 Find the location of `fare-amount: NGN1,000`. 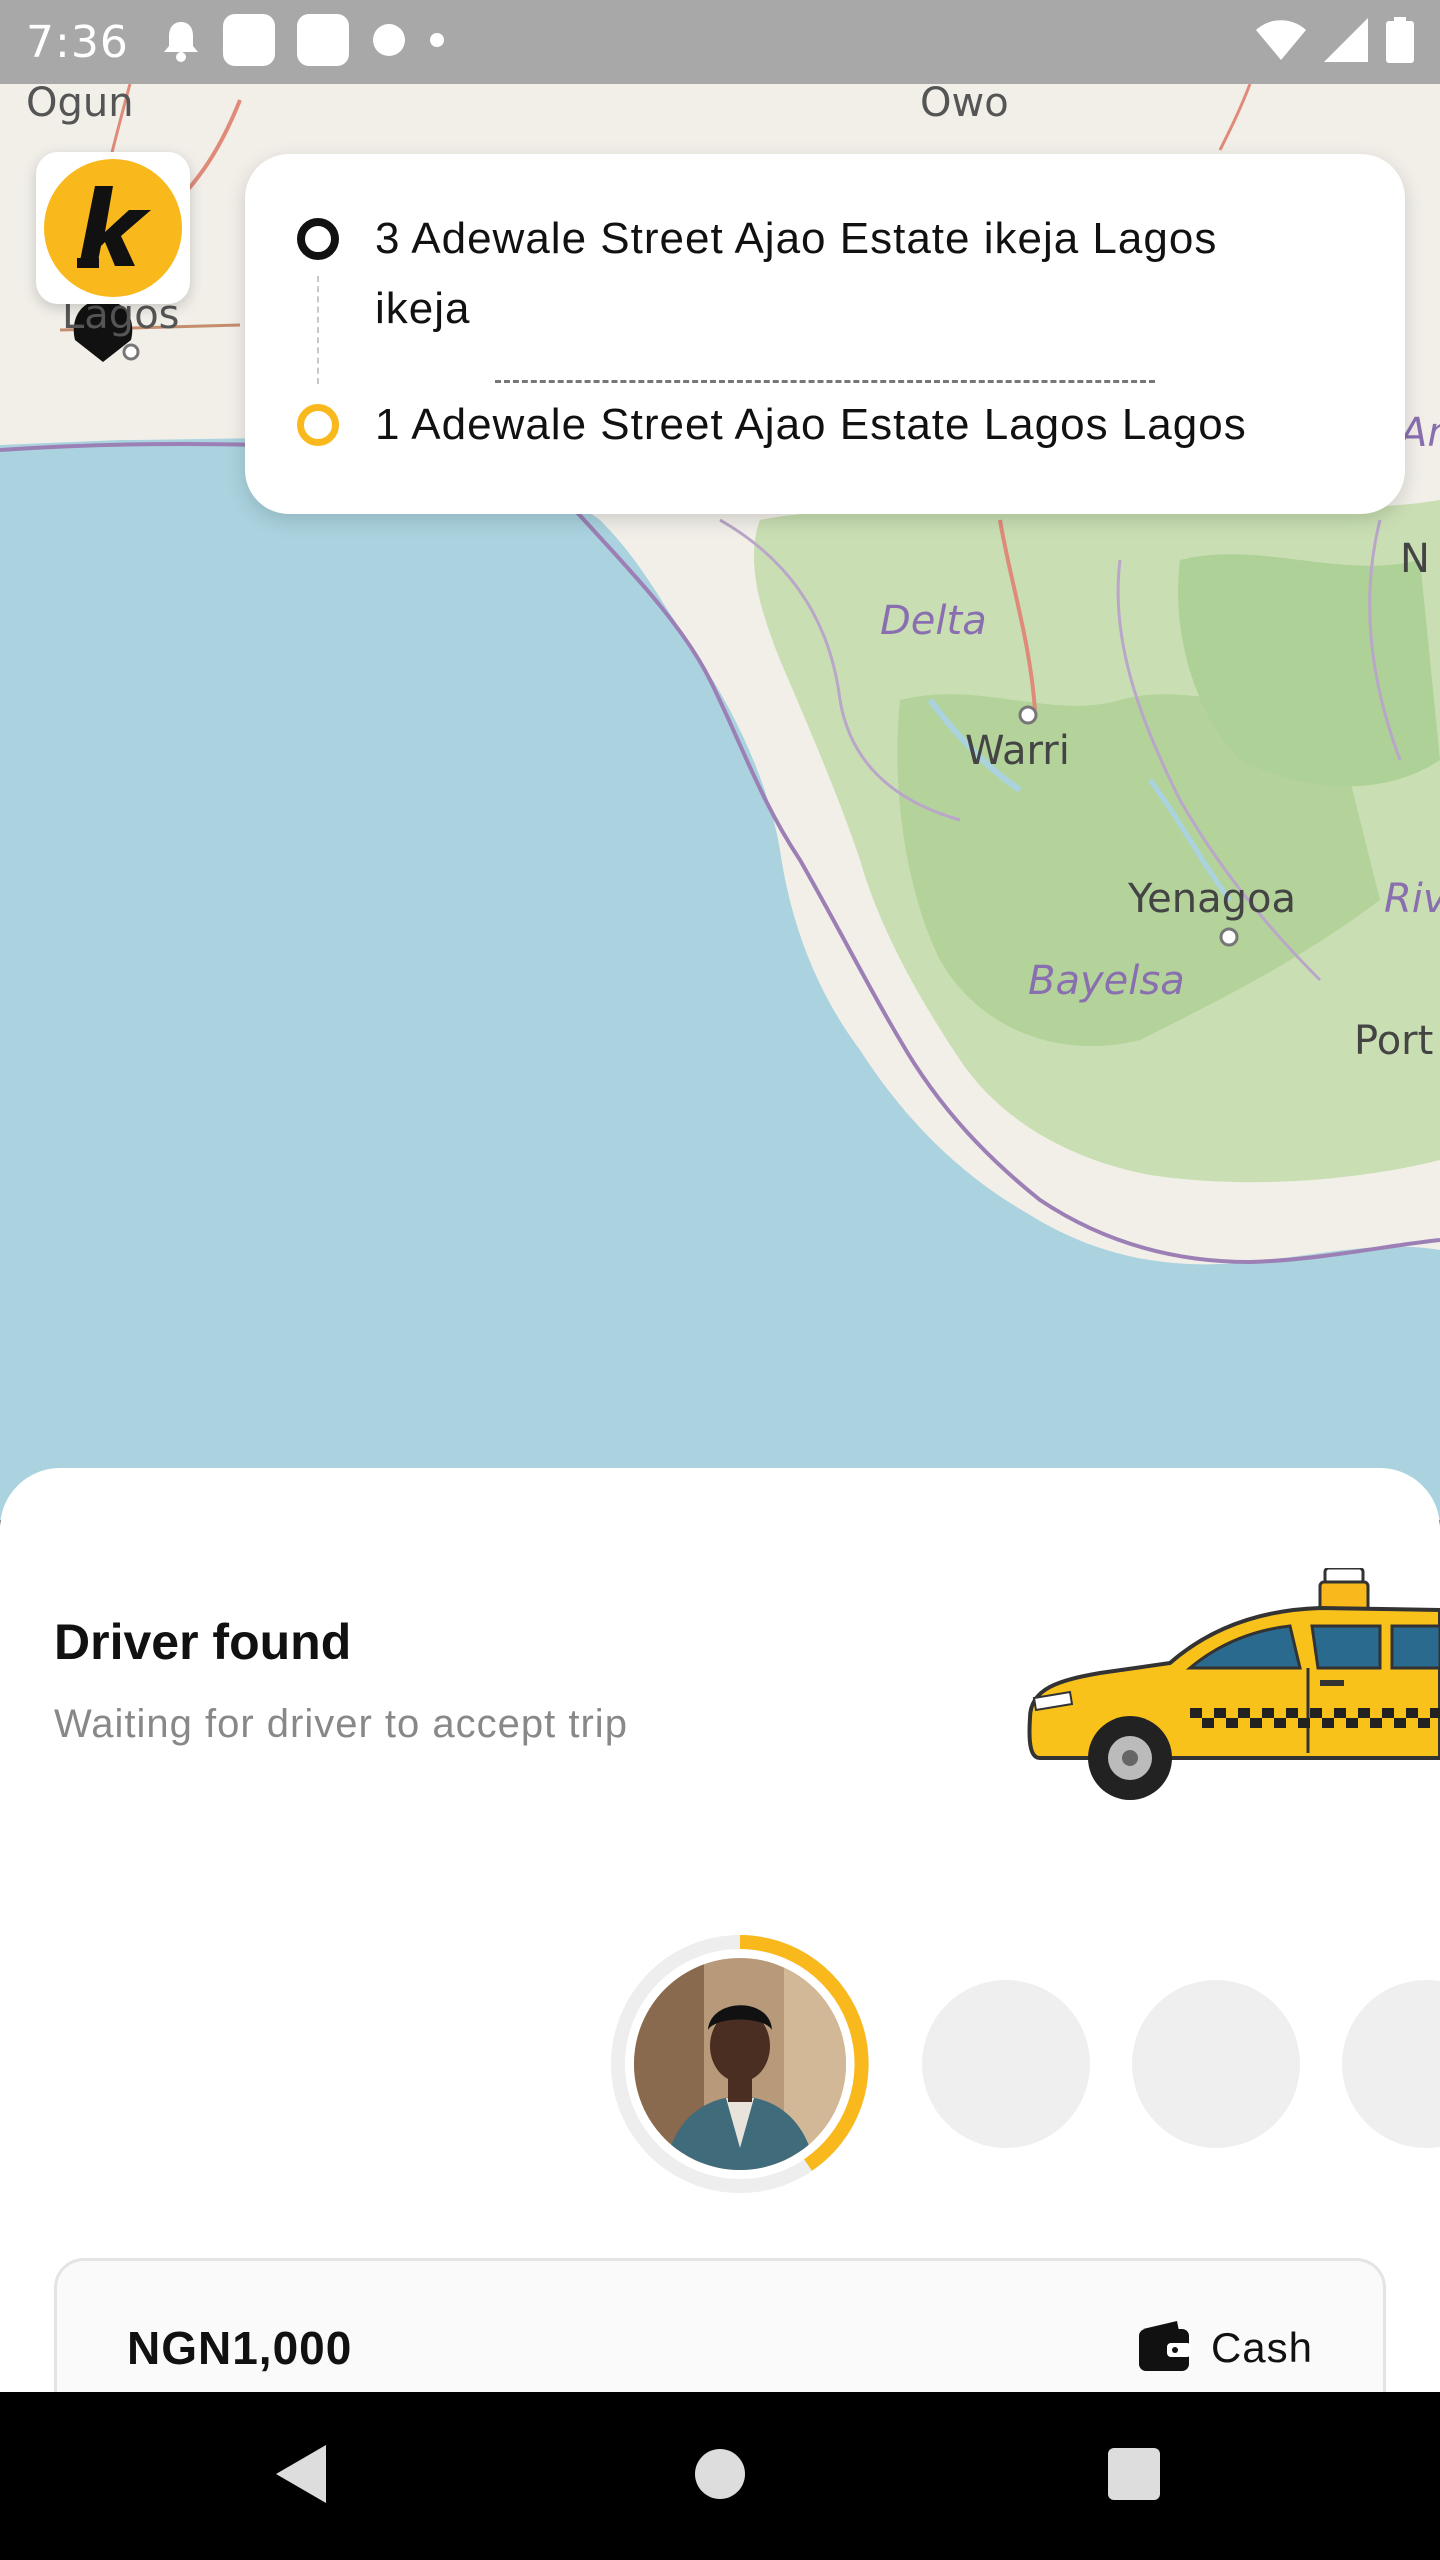

fare-amount: NGN1,000 is located at coordinates (240, 2348).